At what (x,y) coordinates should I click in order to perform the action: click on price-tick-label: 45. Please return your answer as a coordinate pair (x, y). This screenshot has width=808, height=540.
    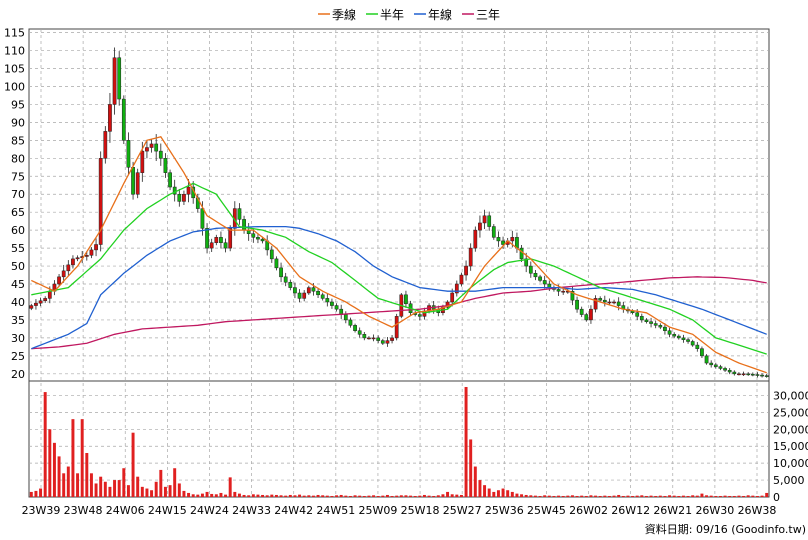
    Looking at the image, I should click on (18, 284).